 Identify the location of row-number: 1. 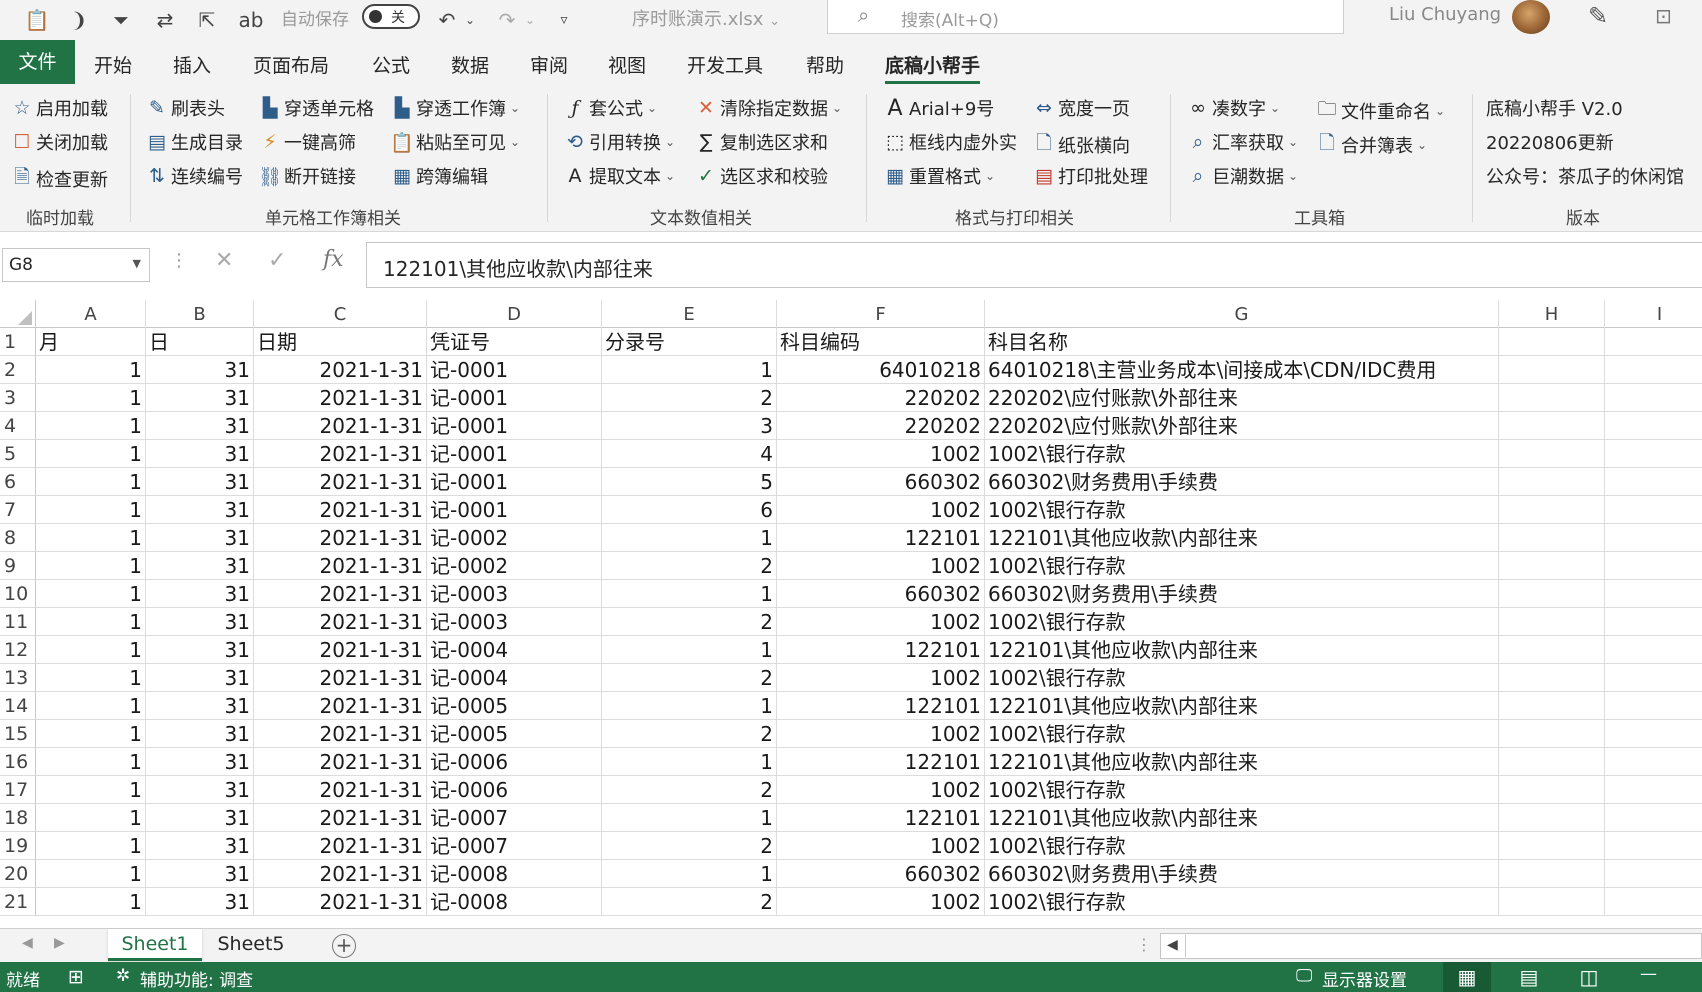
(18, 342).